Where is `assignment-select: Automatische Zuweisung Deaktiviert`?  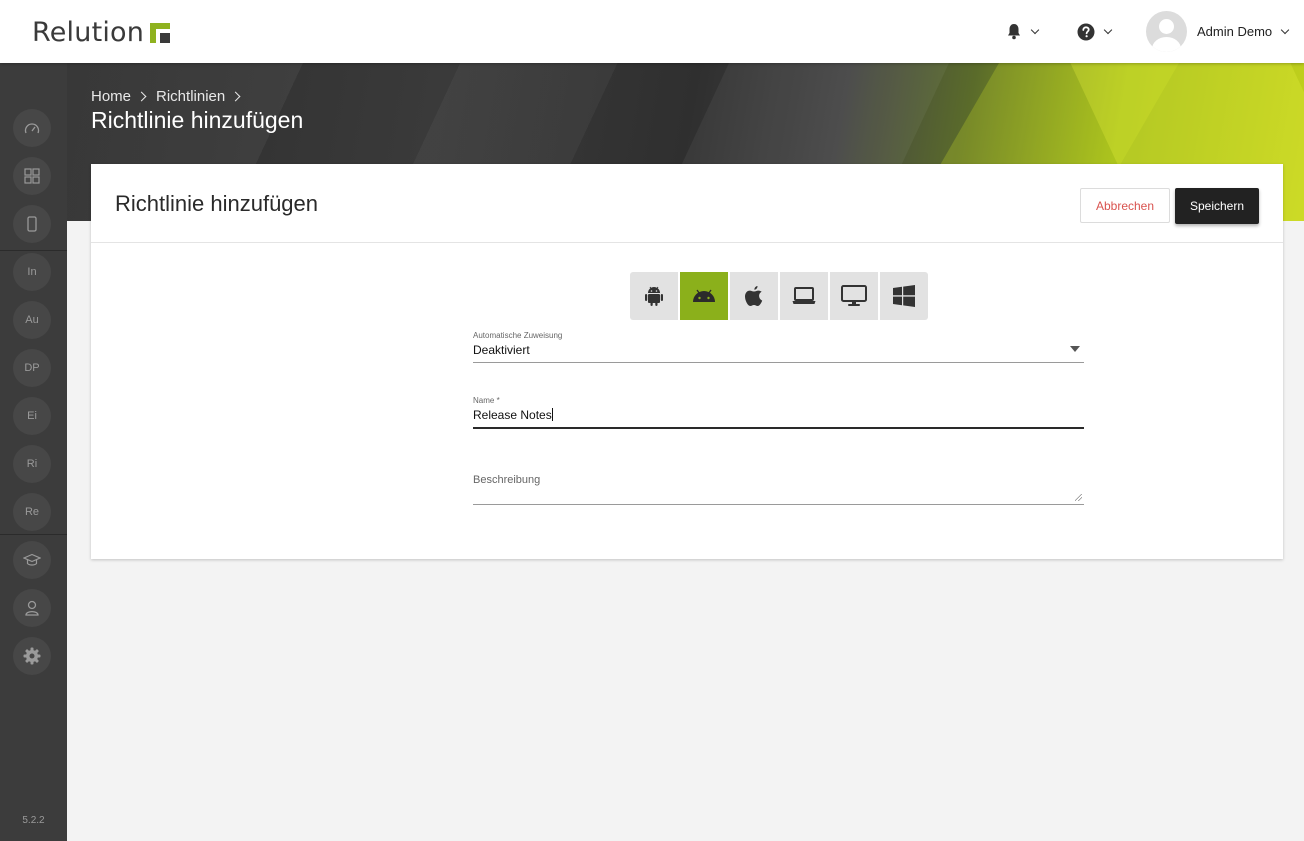 assignment-select: Automatische Zuweisung Deaktiviert is located at coordinates (778, 347).